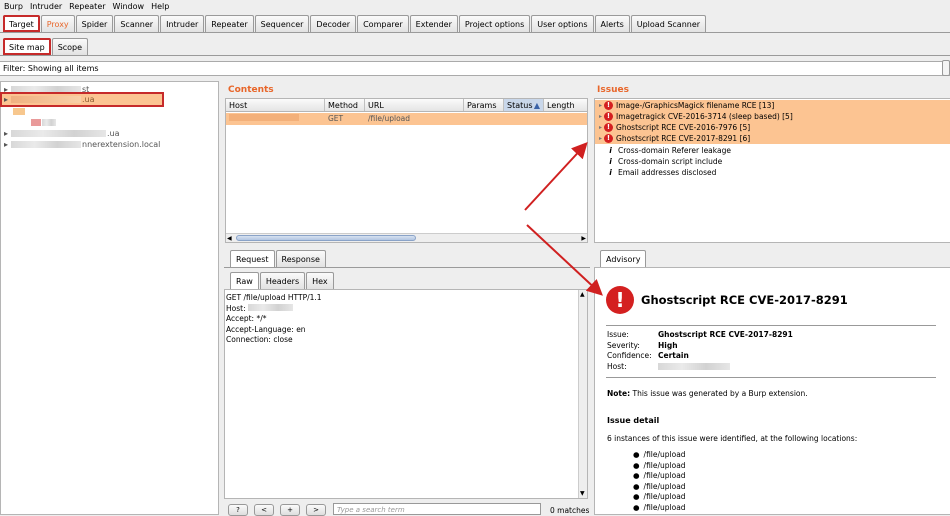 Image resolution: width=950 pixels, height=516 pixels. What do you see at coordinates (700, 356) in the screenshot?
I see `field-confidence: Confidence: Certain` at bounding box center [700, 356].